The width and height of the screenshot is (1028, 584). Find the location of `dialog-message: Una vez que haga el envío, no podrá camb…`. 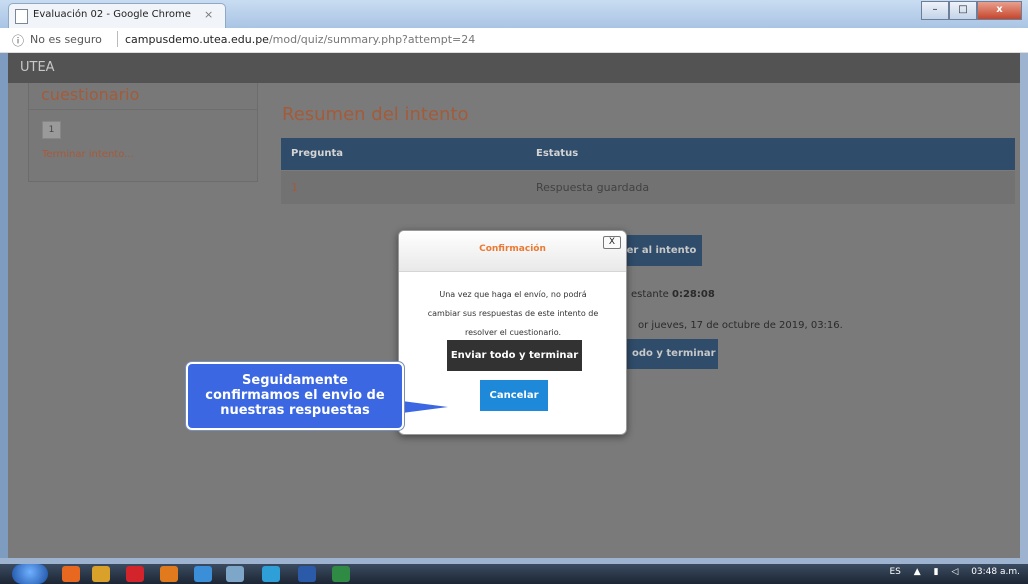

dialog-message: Una vez que haga el envío, no podrá camb… is located at coordinates (513, 313).